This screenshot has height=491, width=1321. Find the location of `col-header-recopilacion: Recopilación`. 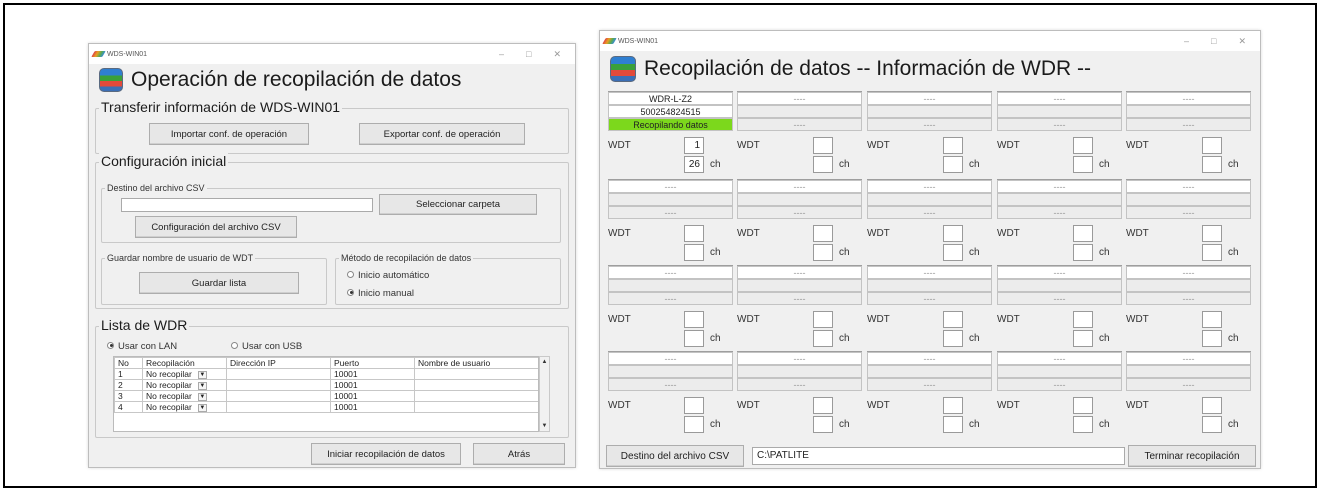

col-header-recopilacion: Recopilación is located at coordinates (184, 363).